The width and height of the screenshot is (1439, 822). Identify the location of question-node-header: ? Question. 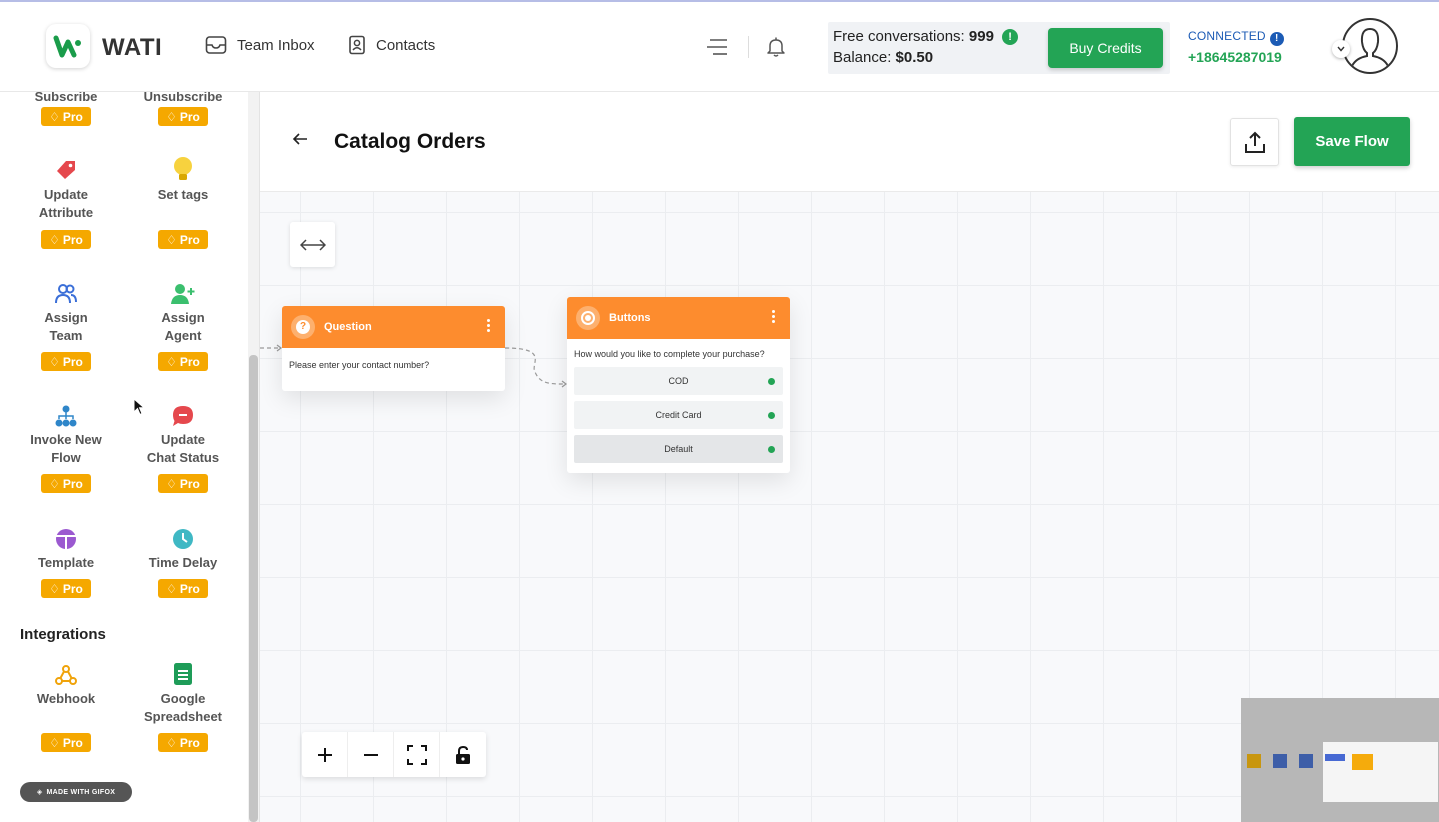
(393, 327).